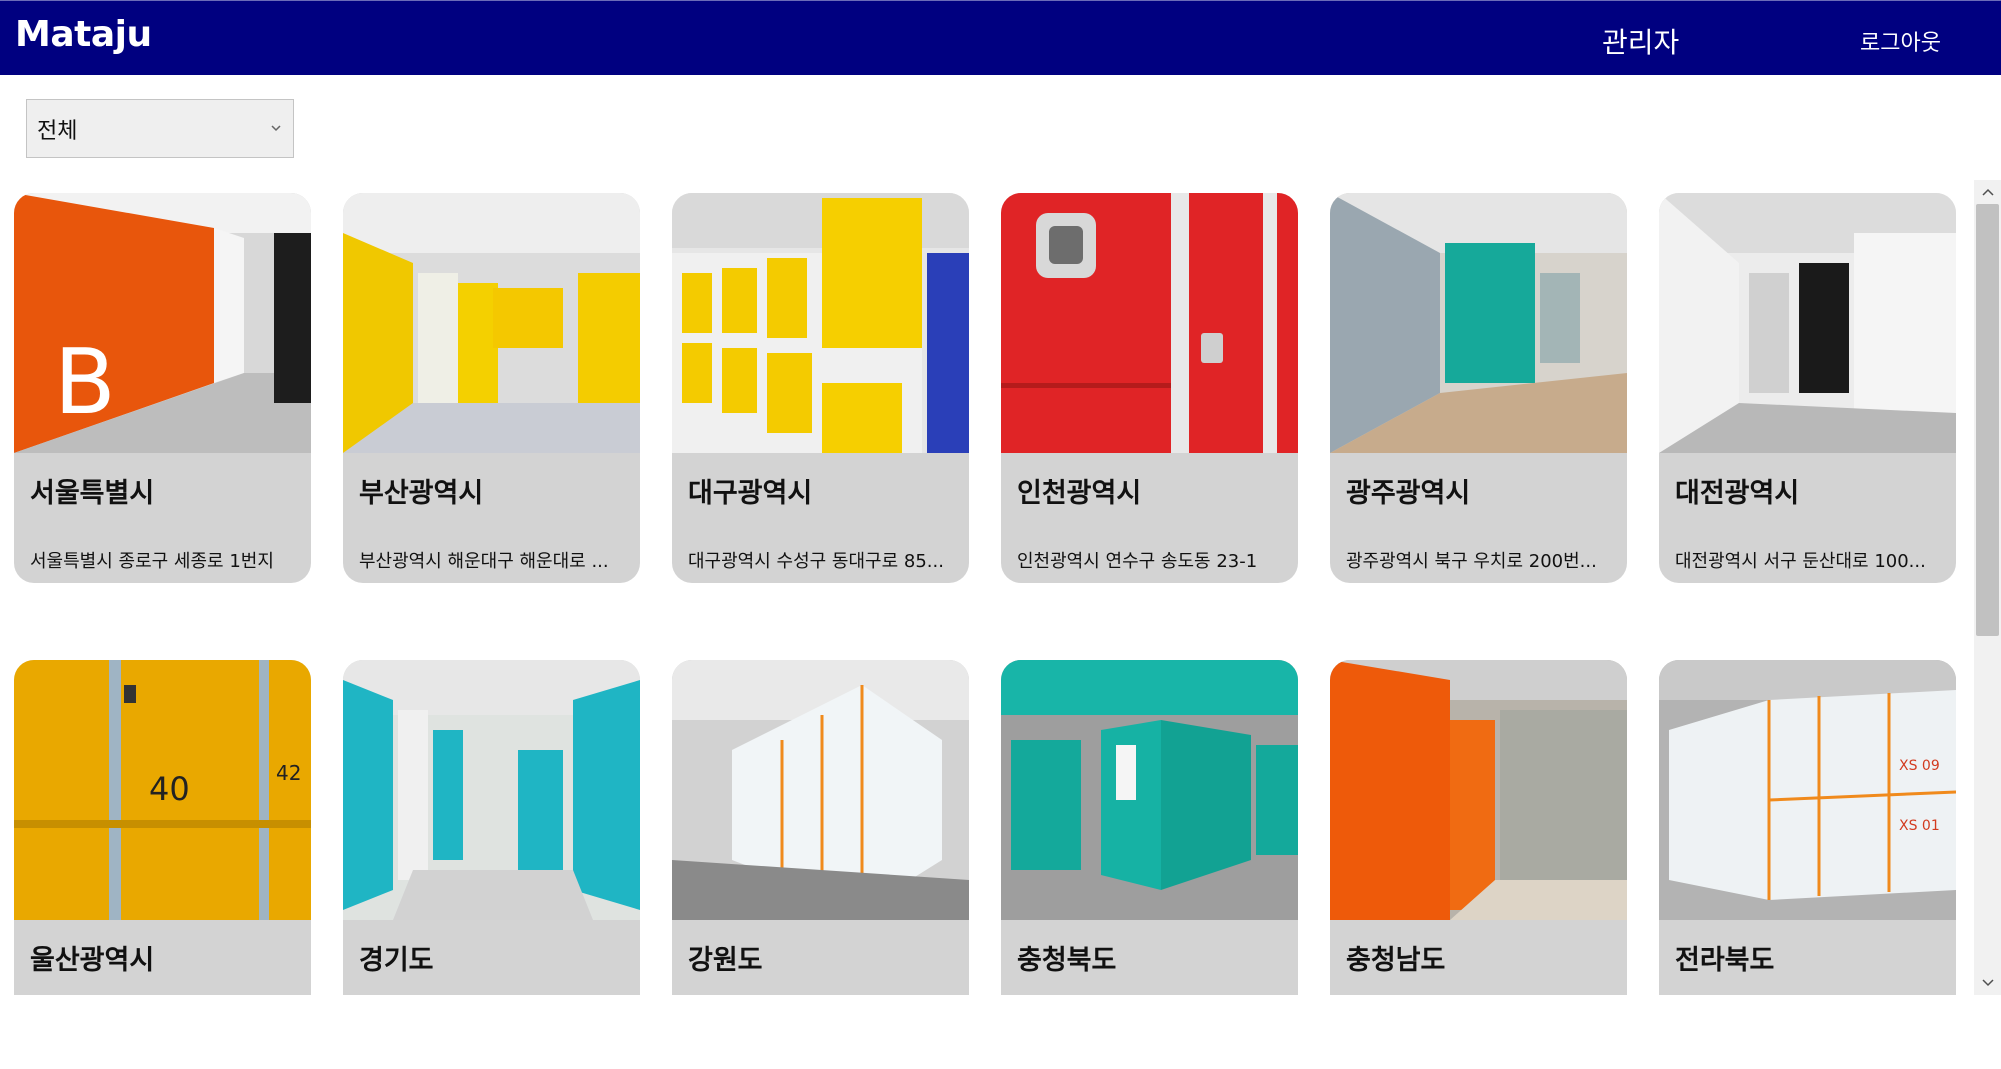  What do you see at coordinates (276, 127) in the screenshot?
I see `chevron-down-icon` at bounding box center [276, 127].